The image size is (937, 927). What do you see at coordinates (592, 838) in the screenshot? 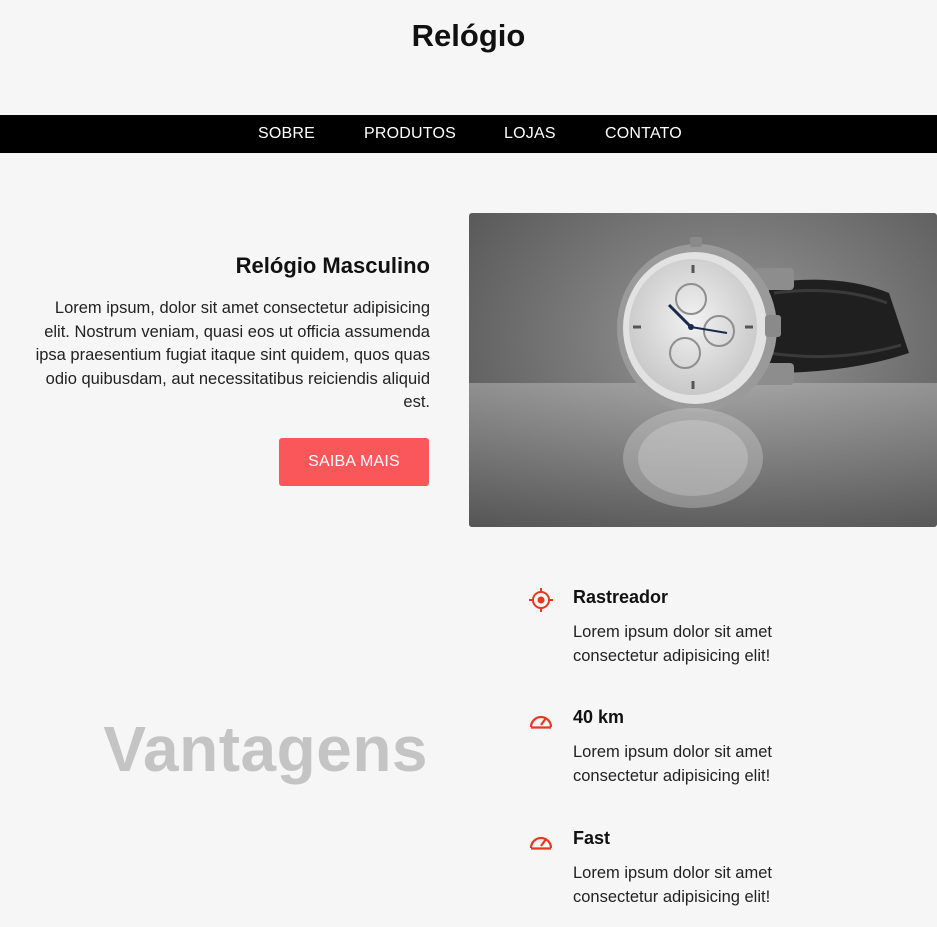
I see `feature-title: Fast` at bounding box center [592, 838].